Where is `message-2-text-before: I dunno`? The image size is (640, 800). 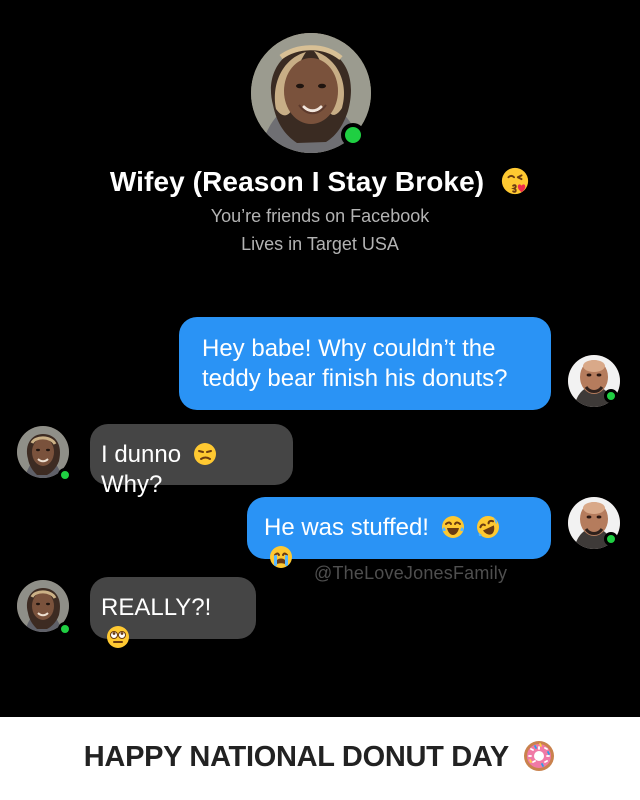 message-2-text-before: I dunno is located at coordinates (141, 454).